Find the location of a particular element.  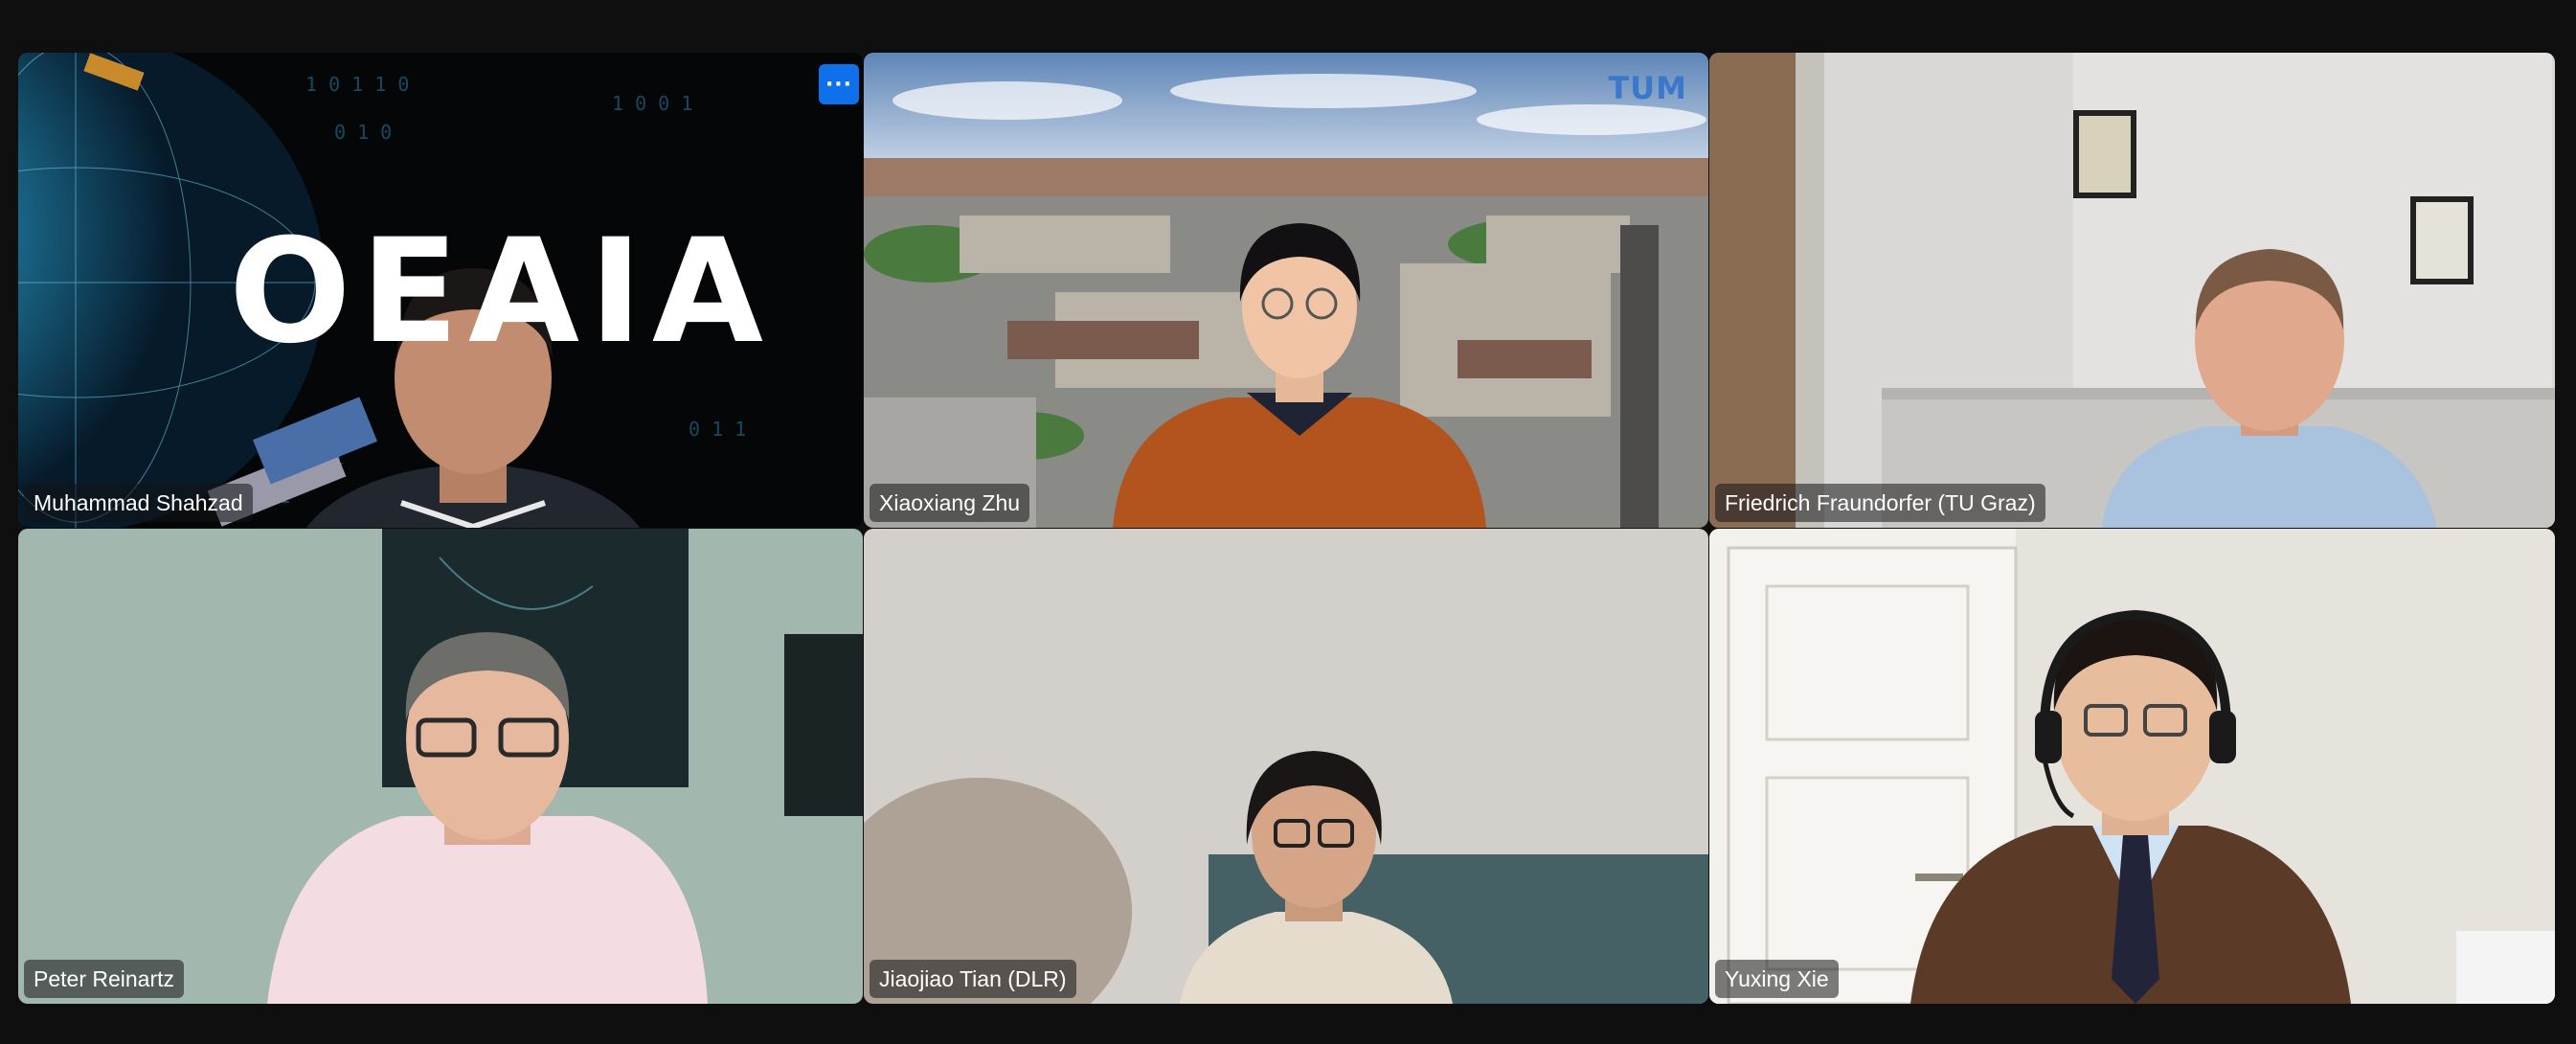

camera-feed-door is located at coordinates (2132, 766).